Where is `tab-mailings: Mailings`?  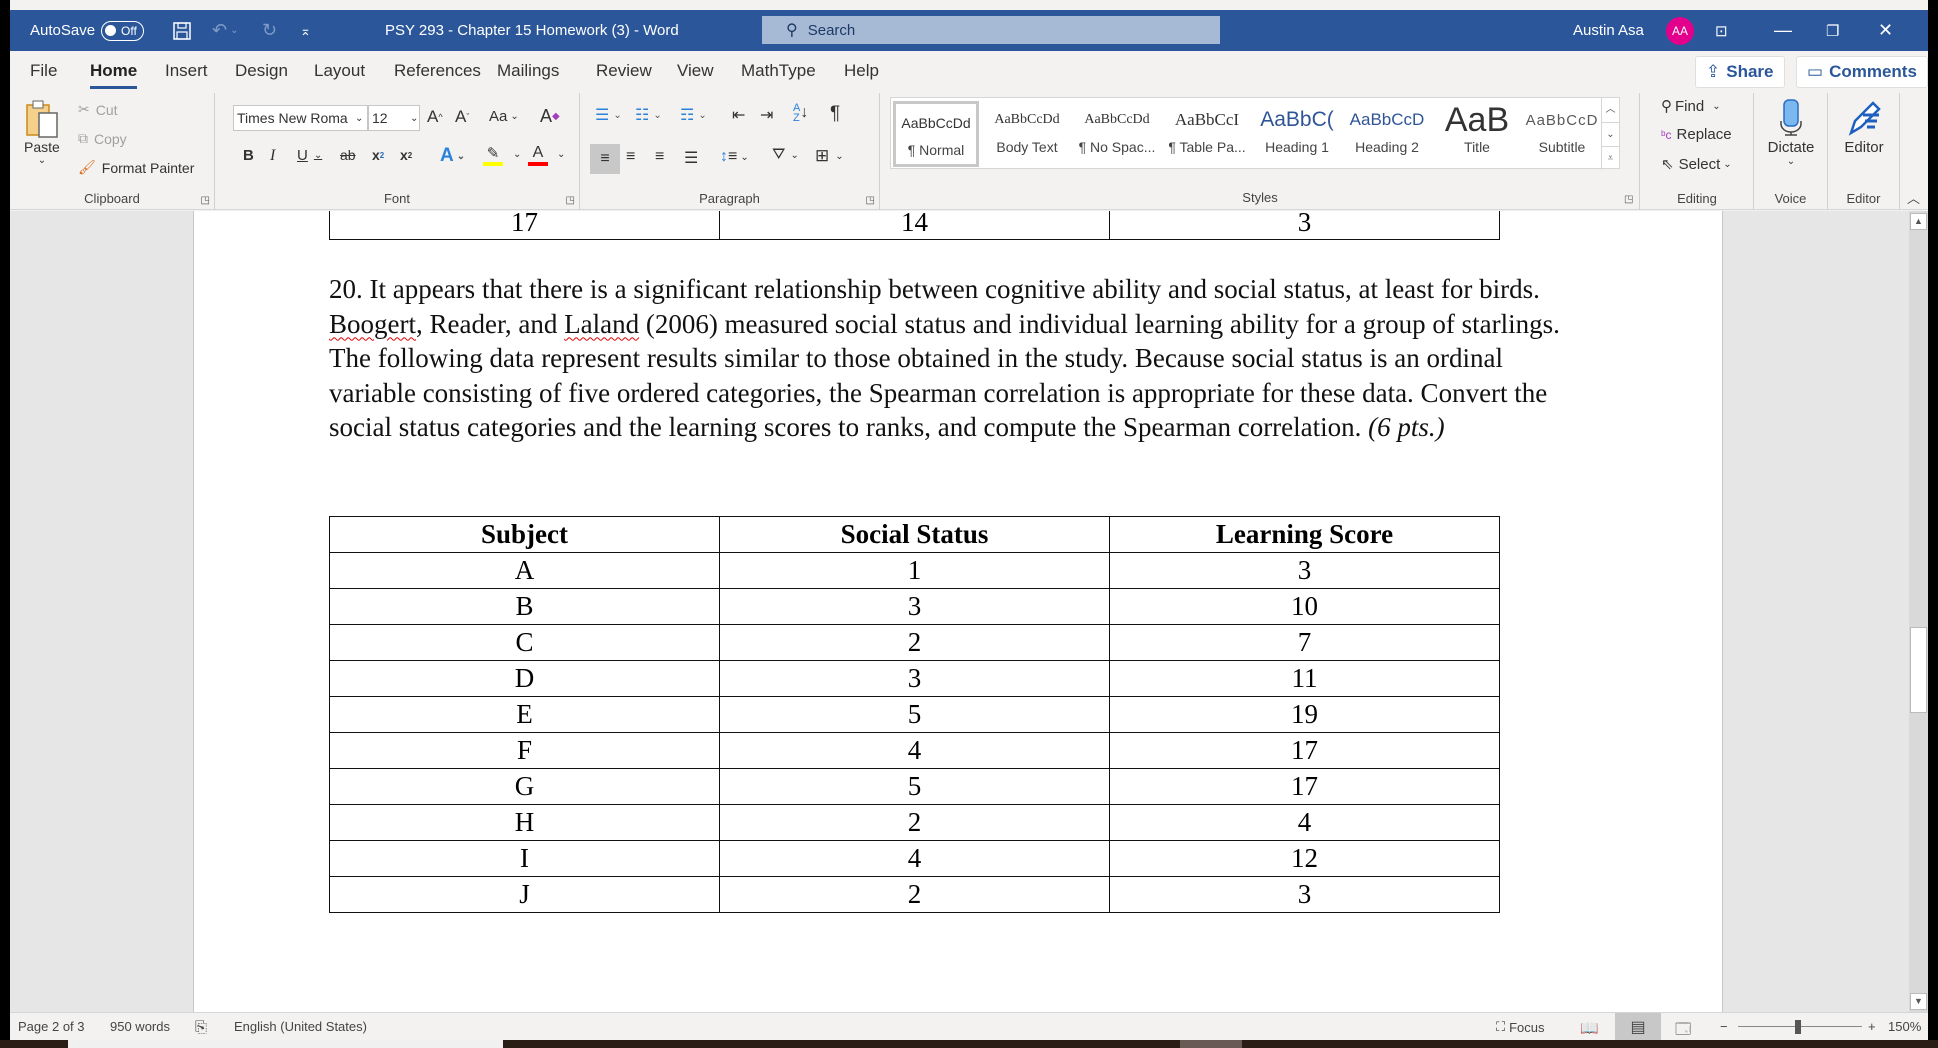
tab-mailings: Mailings is located at coordinates (528, 71).